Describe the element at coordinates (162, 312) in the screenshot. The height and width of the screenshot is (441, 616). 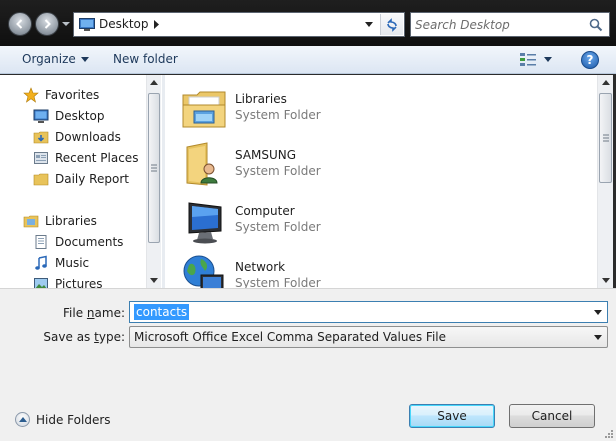
I see `file-name-value: contacts` at that location.